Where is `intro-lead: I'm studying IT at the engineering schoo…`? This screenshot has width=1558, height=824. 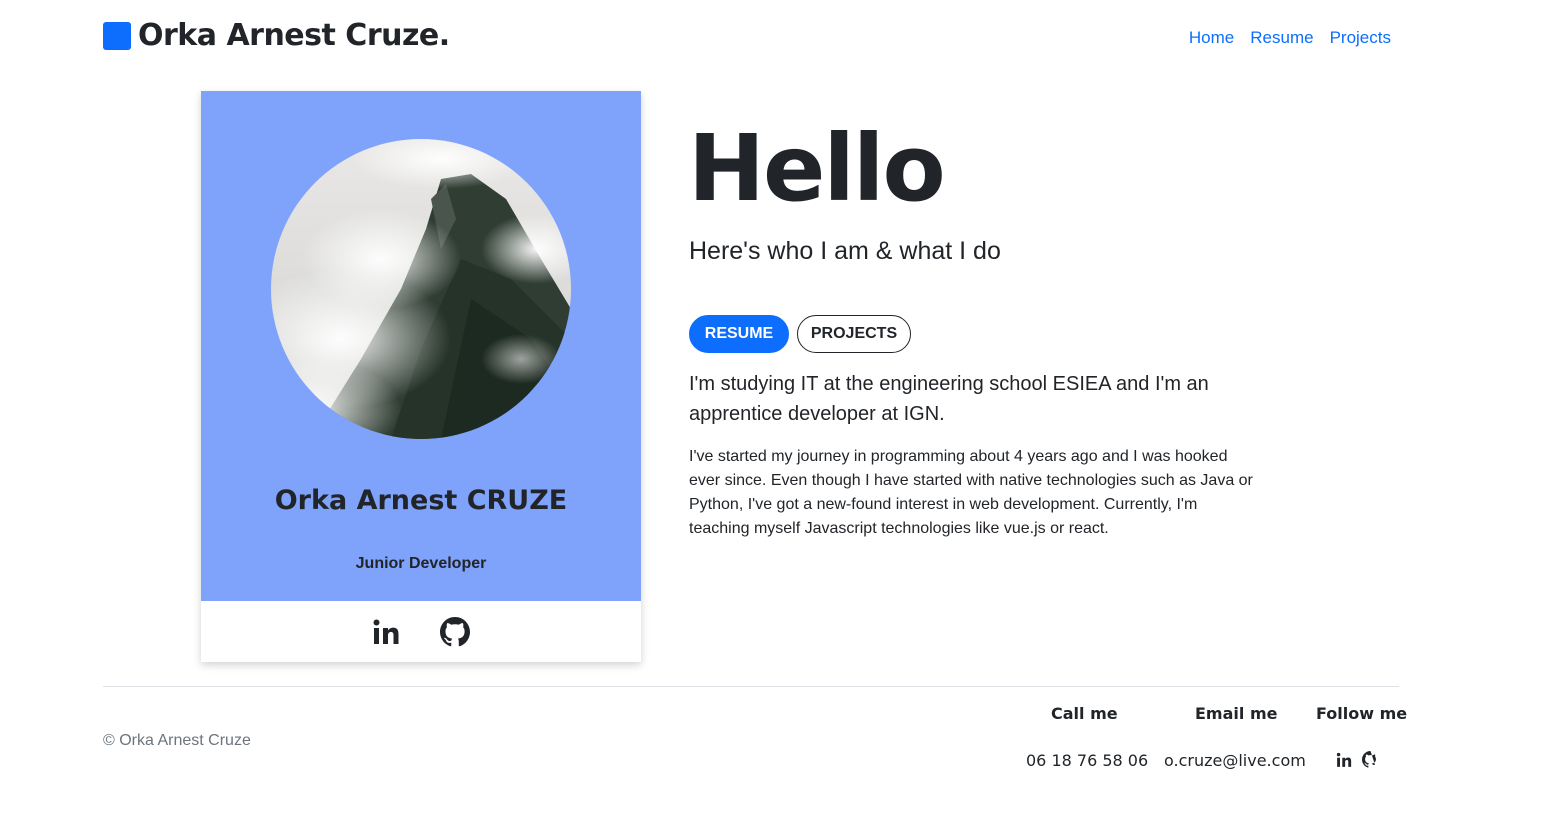
intro-lead: I'm studying IT at the engineering schoo… is located at coordinates (949, 399).